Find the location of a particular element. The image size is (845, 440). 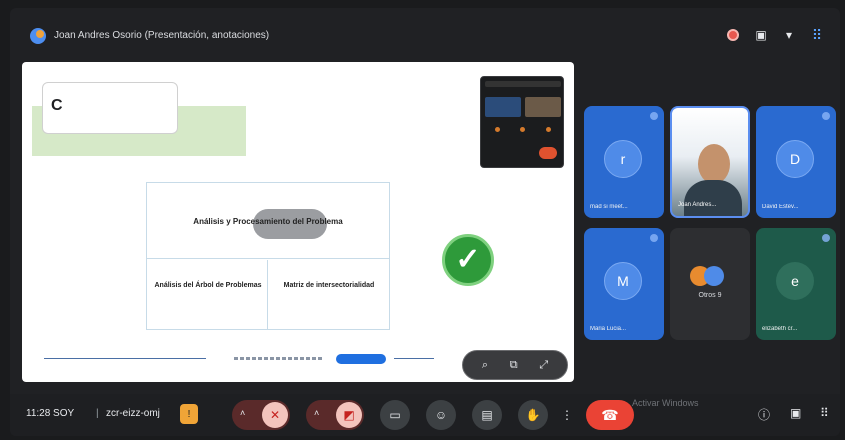

meeting-code: zcr-eizz-omj is located at coordinates (133, 413).